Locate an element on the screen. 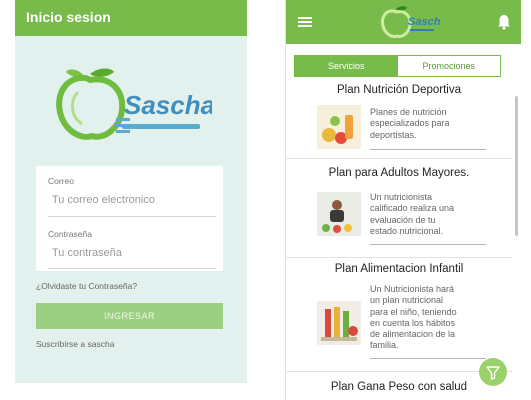 This screenshot has height=400, width=531. filter-fab-button is located at coordinates (493, 372).